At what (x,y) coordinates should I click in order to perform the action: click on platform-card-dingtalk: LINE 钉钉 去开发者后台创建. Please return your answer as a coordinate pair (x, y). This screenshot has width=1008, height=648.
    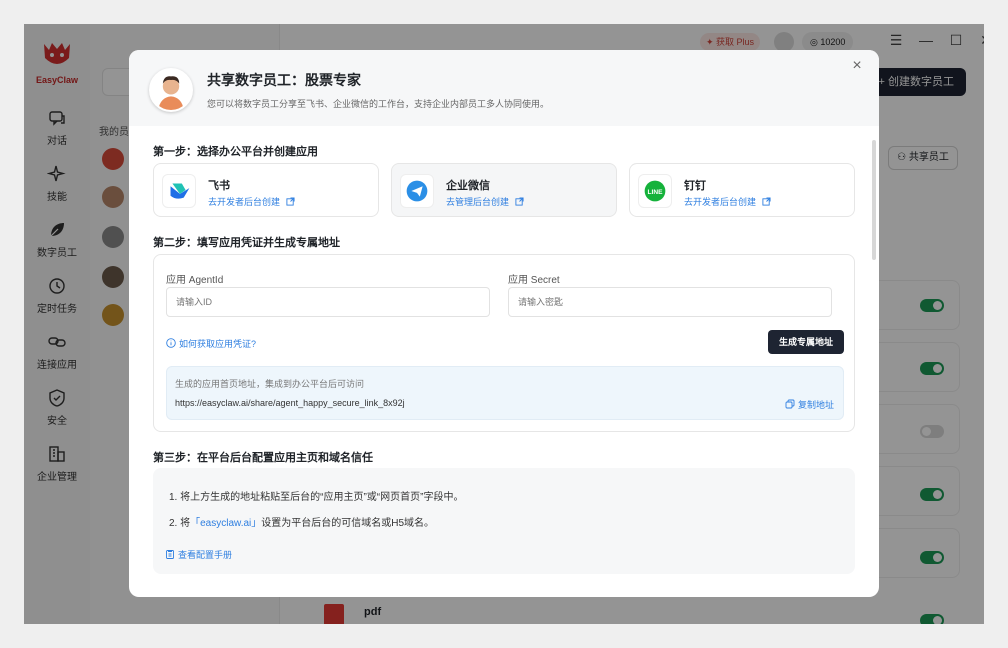
    Looking at the image, I should click on (742, 190).